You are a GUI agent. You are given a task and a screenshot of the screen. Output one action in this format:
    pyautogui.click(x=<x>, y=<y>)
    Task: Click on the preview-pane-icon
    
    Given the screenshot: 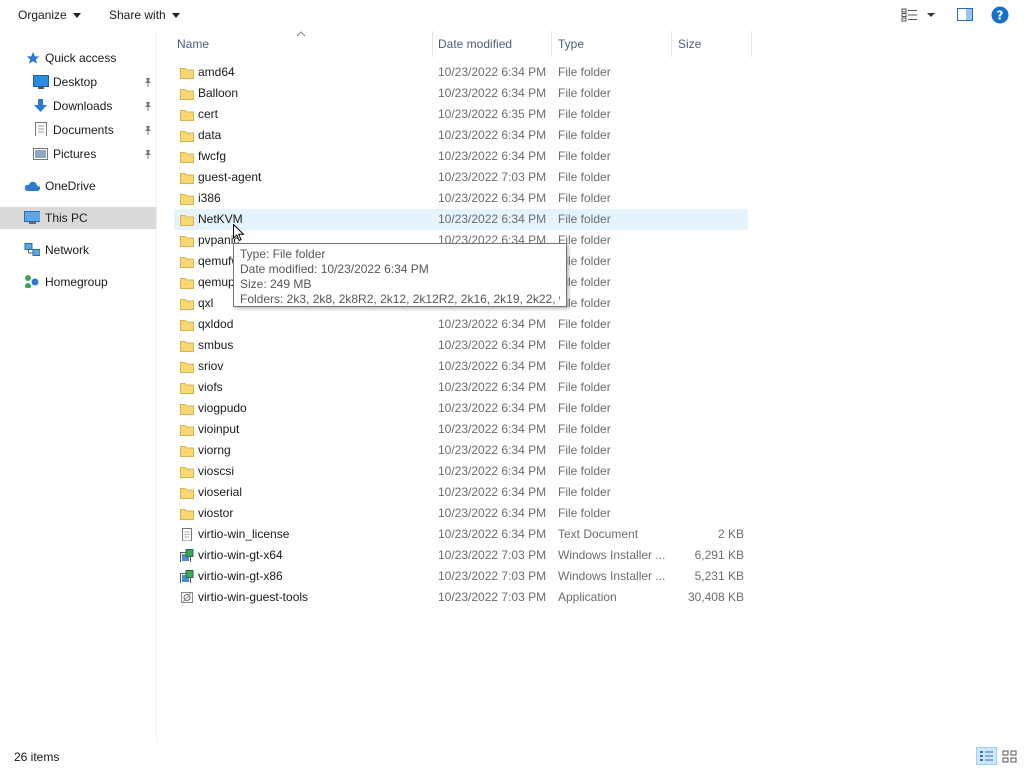 What is the action you would take?
    pyautogui.click(x=965, y=14)
    